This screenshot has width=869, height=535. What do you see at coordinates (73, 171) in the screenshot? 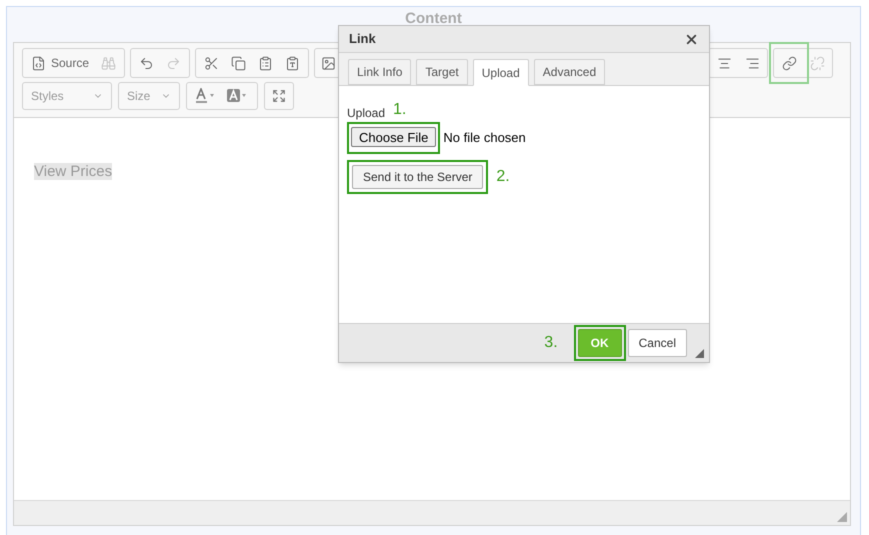
I see `content-text: View Prices` at bounding box center [73, 171].